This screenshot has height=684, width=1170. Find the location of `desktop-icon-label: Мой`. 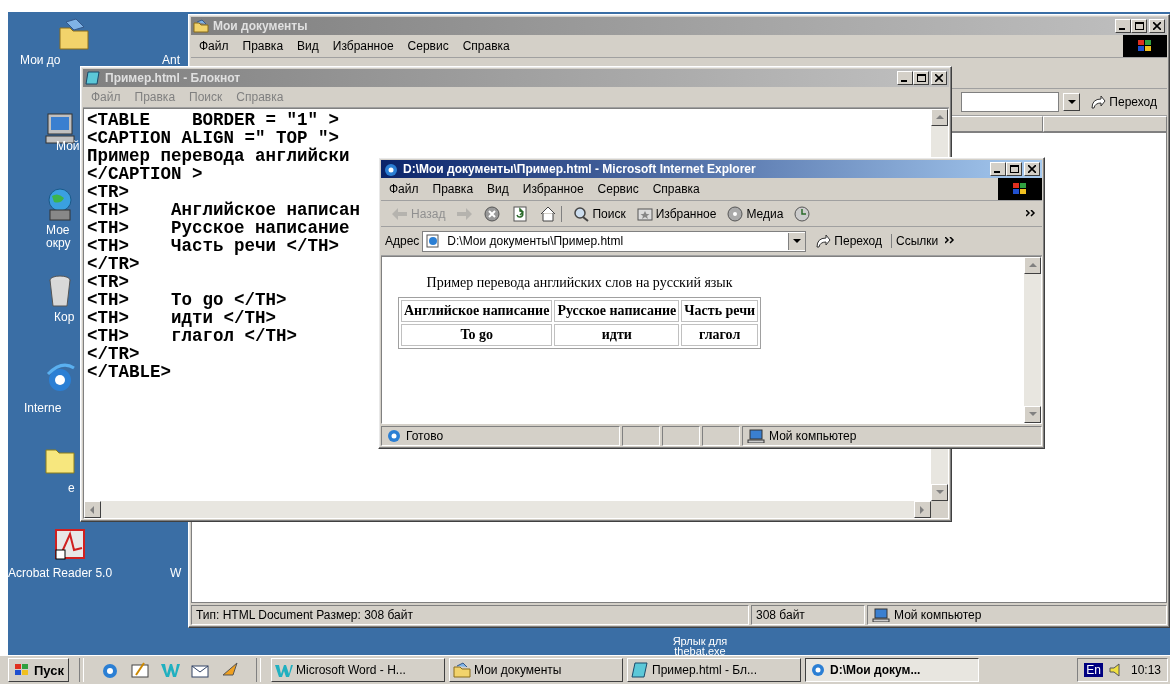

desktop-icon-label: Мой is located at coordinates (68, 146).